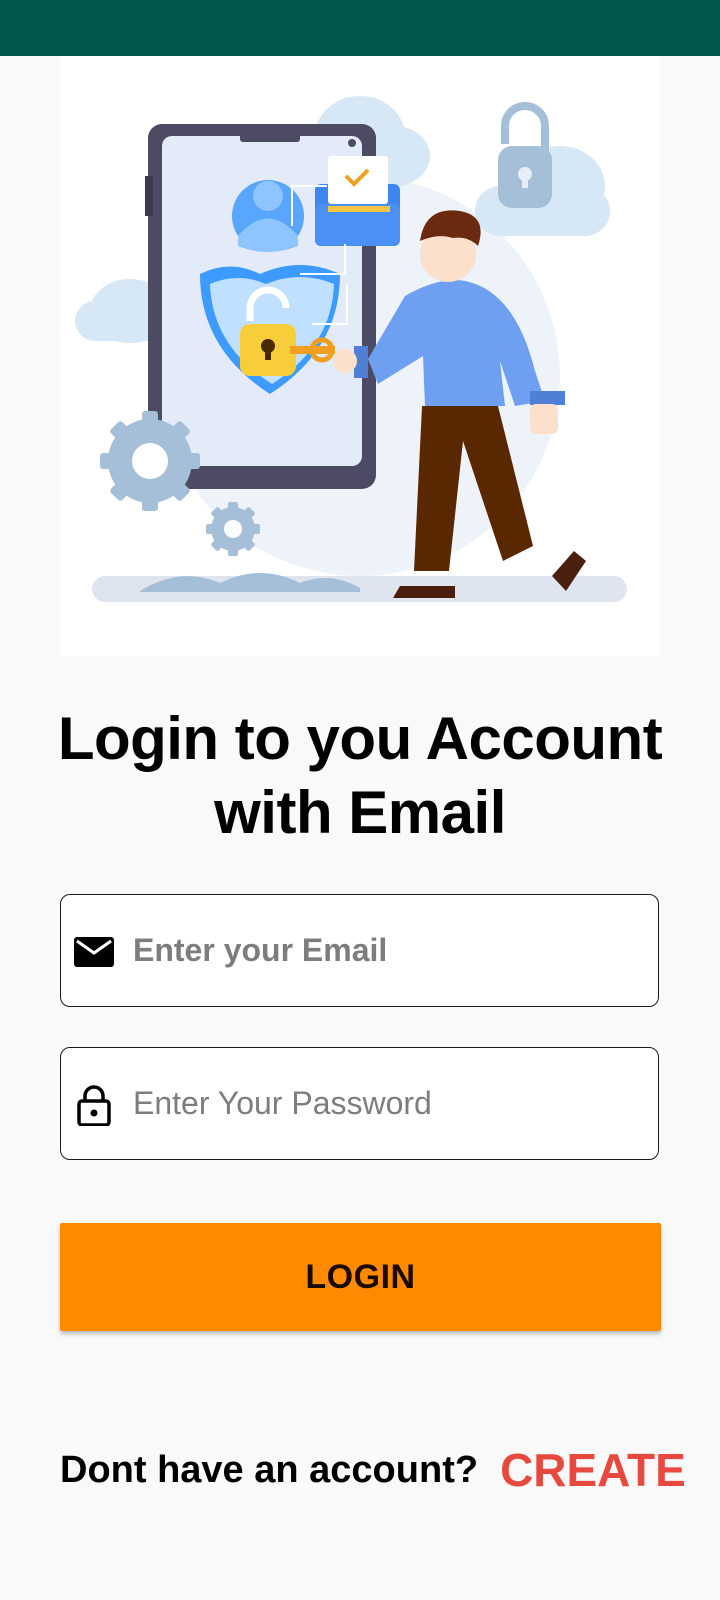 This screenshot has width=720, height=1600. I want to click on mail-icon, so click(94, 952).